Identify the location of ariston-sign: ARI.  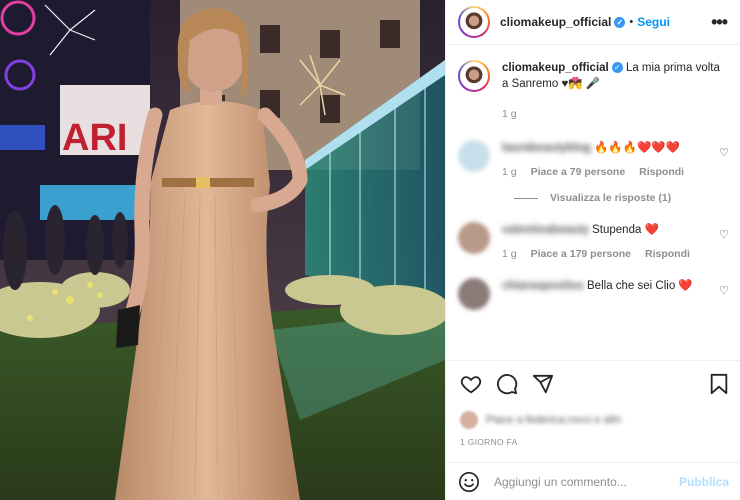
(94, 138).